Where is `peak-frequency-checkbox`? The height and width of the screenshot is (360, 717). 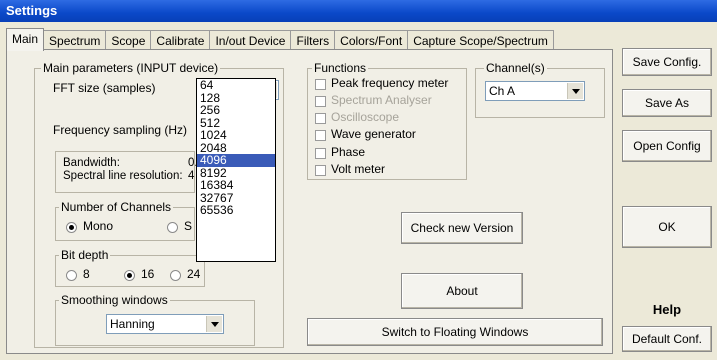 peak-frequency-checkbox is located at coordinates (320, 84).